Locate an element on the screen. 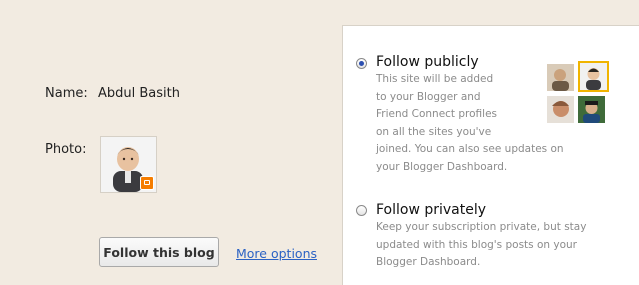  name-label: Name: is located at coordinates (66, 93).